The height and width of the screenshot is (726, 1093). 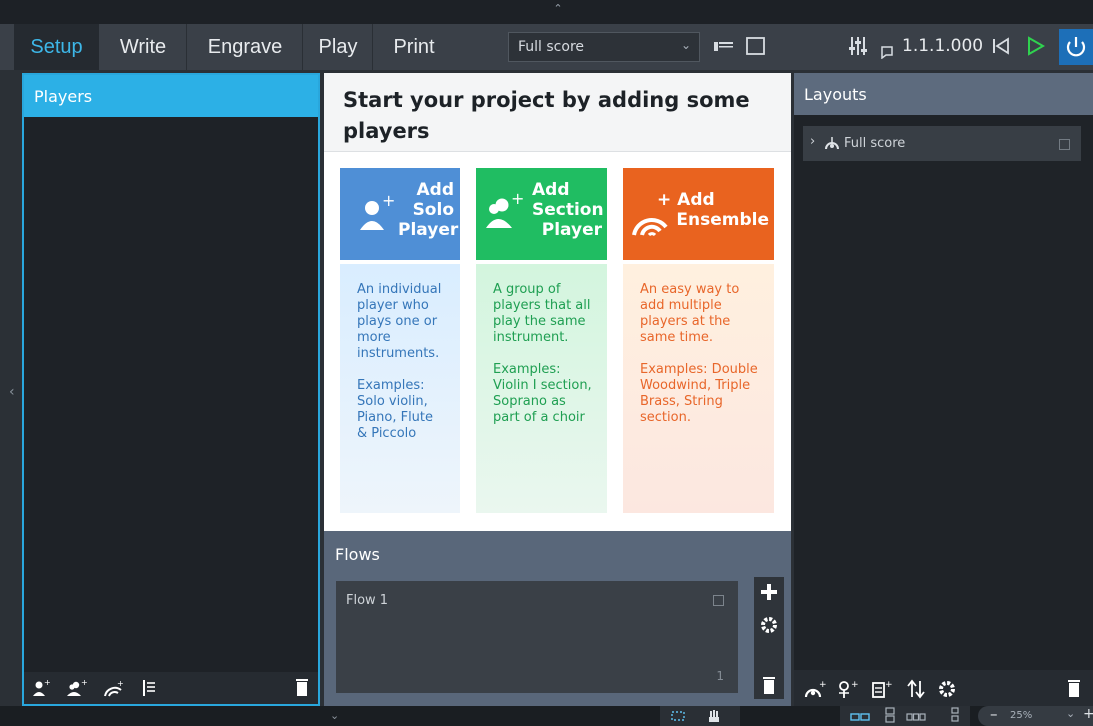 I want to click on zoom-dropdown-icon: ⌄, so click(x=1070, y=713).